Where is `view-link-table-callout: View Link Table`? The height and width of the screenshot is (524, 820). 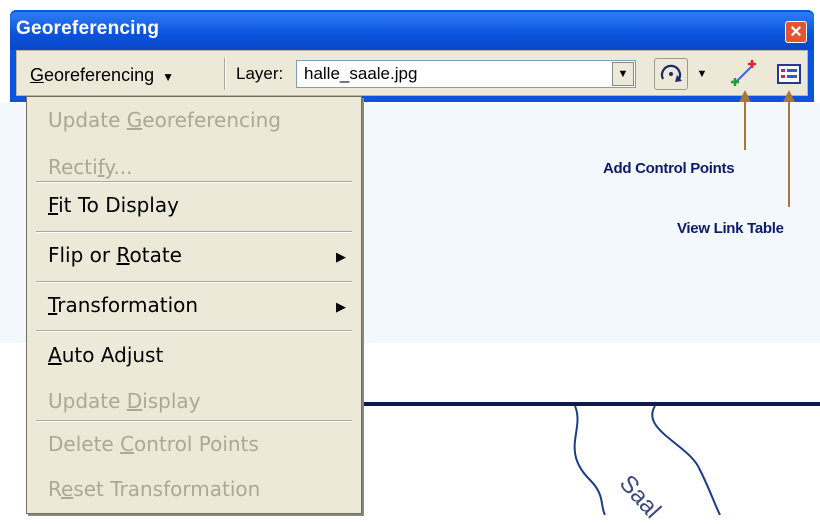 view-link-table-callout: View Link Table is located at coordinates (730, 228).